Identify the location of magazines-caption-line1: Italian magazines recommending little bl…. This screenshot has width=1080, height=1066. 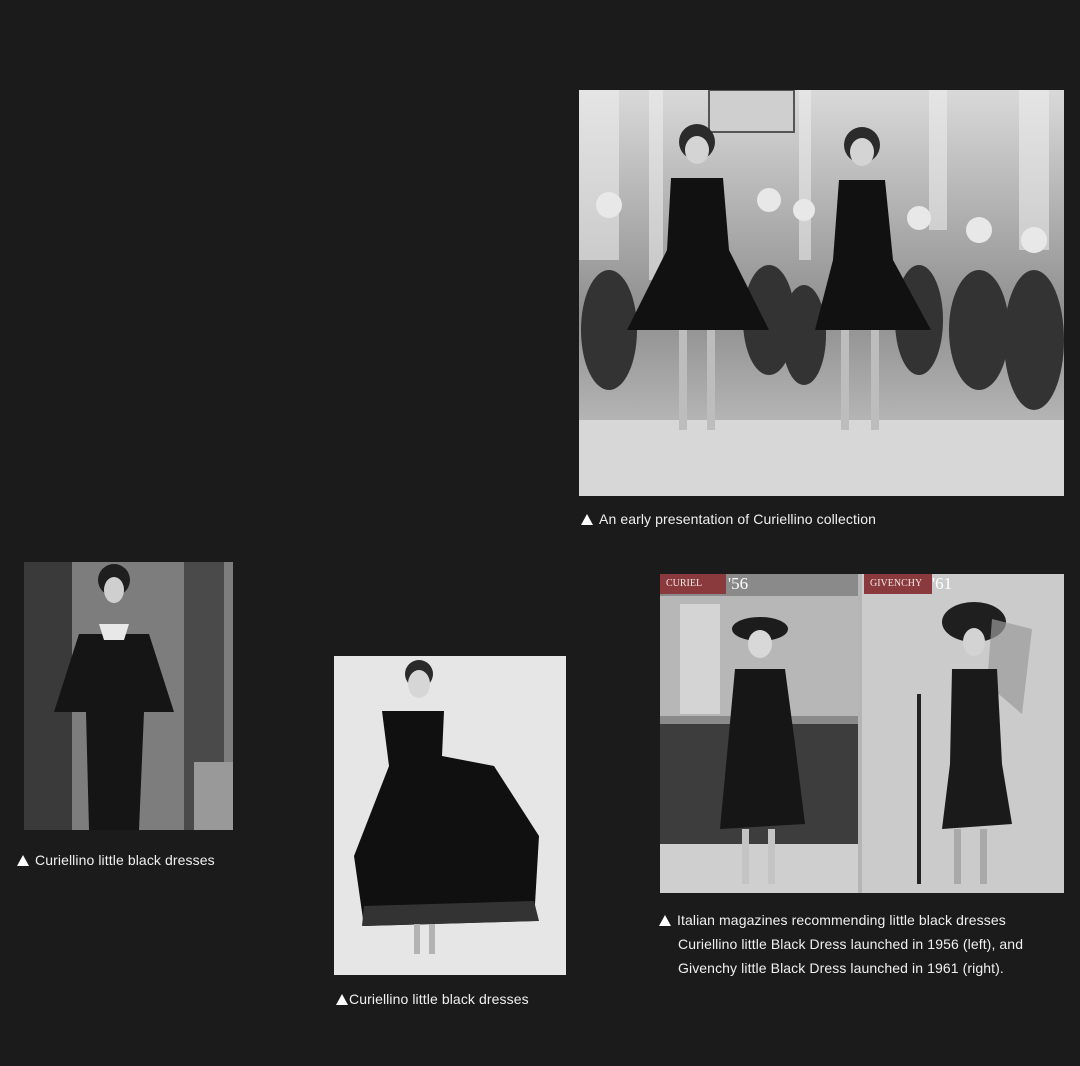
(859, 920).